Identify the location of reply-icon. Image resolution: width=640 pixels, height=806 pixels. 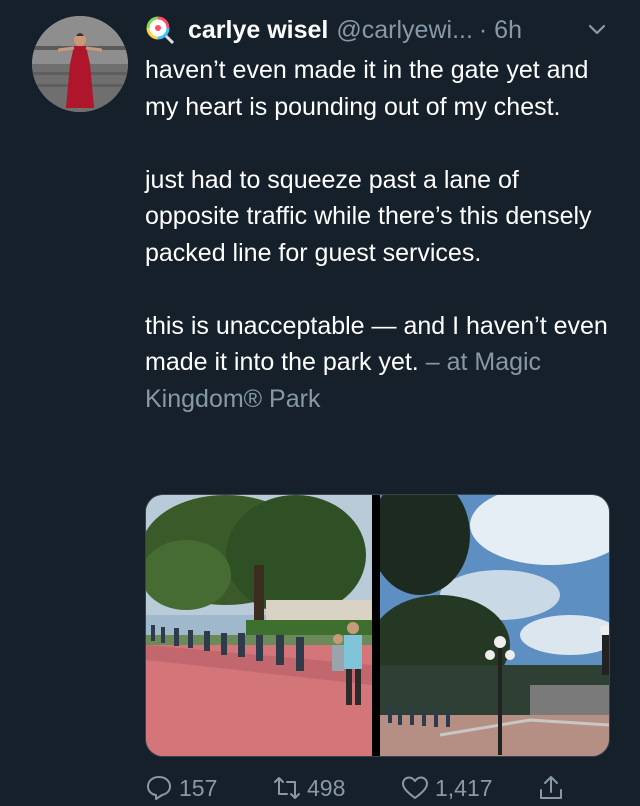
(159, 788).